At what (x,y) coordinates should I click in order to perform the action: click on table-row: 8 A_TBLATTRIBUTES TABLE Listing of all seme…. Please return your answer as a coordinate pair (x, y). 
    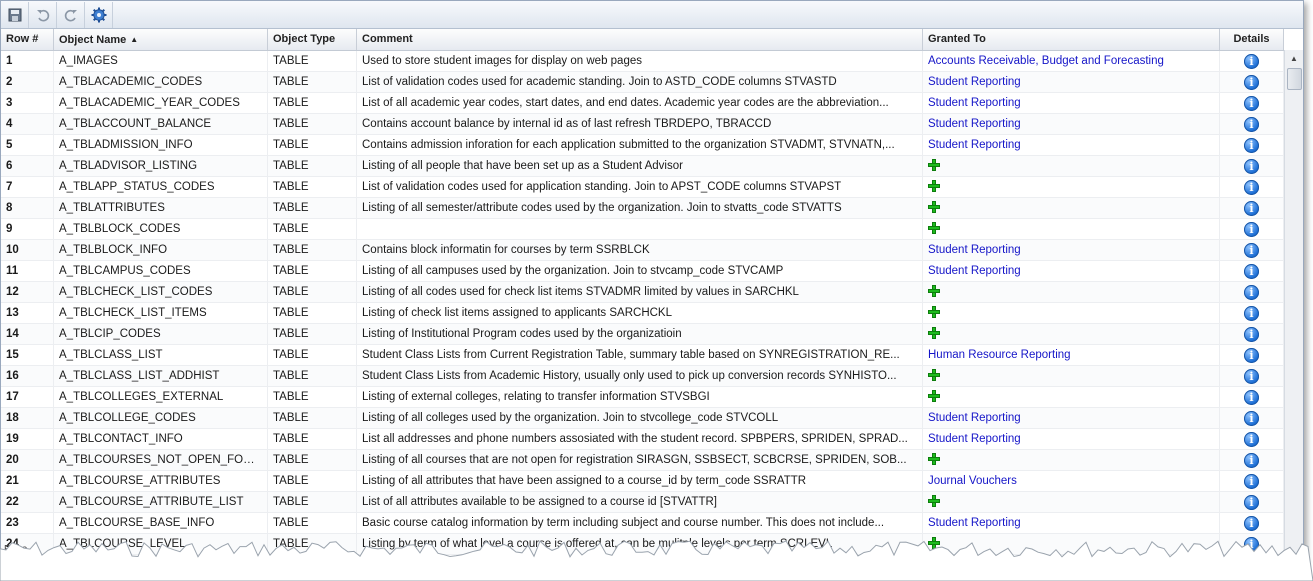
    Looking at the image, I should click on (642, 208).